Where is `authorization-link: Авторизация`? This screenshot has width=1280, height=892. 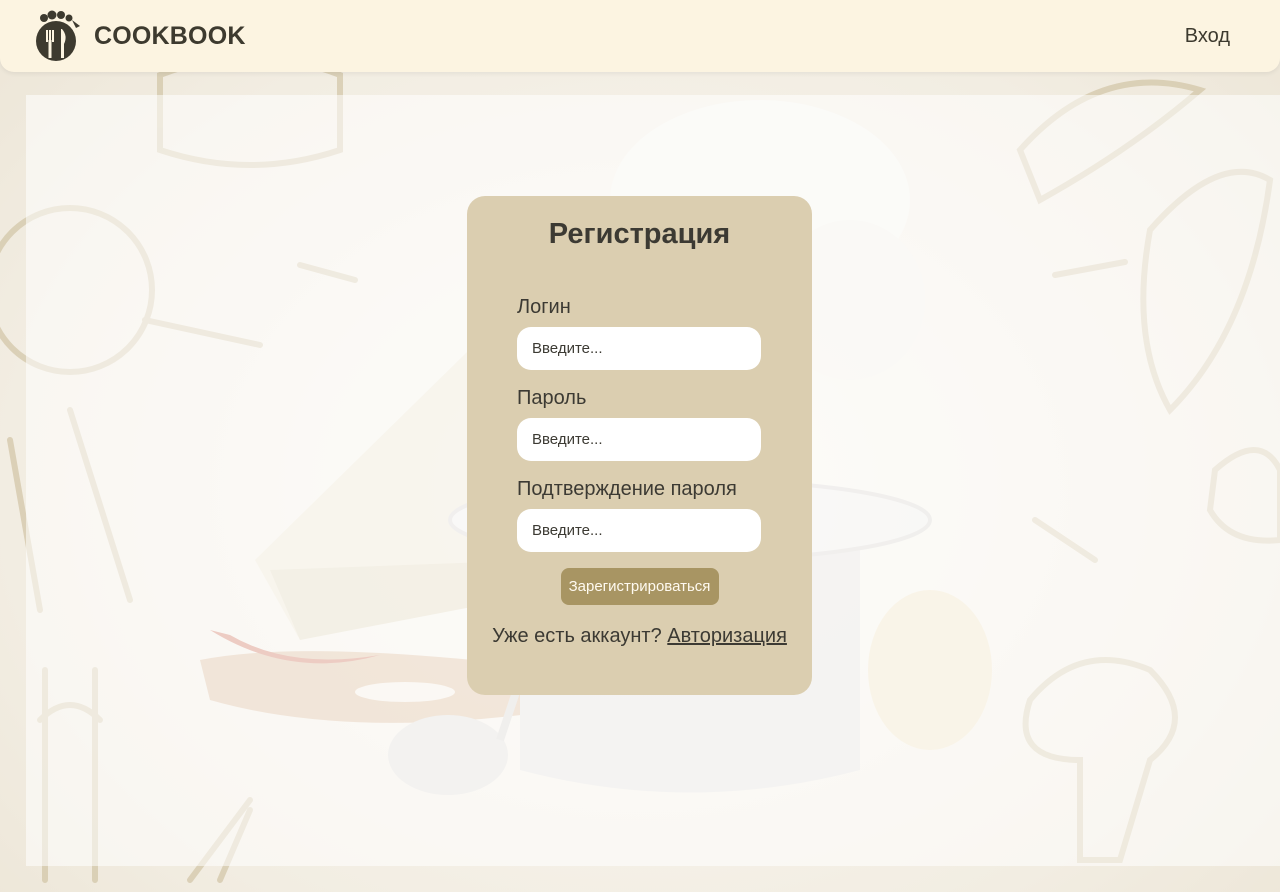
authorization-link: Авторизация is located at coordinates (727, 636).